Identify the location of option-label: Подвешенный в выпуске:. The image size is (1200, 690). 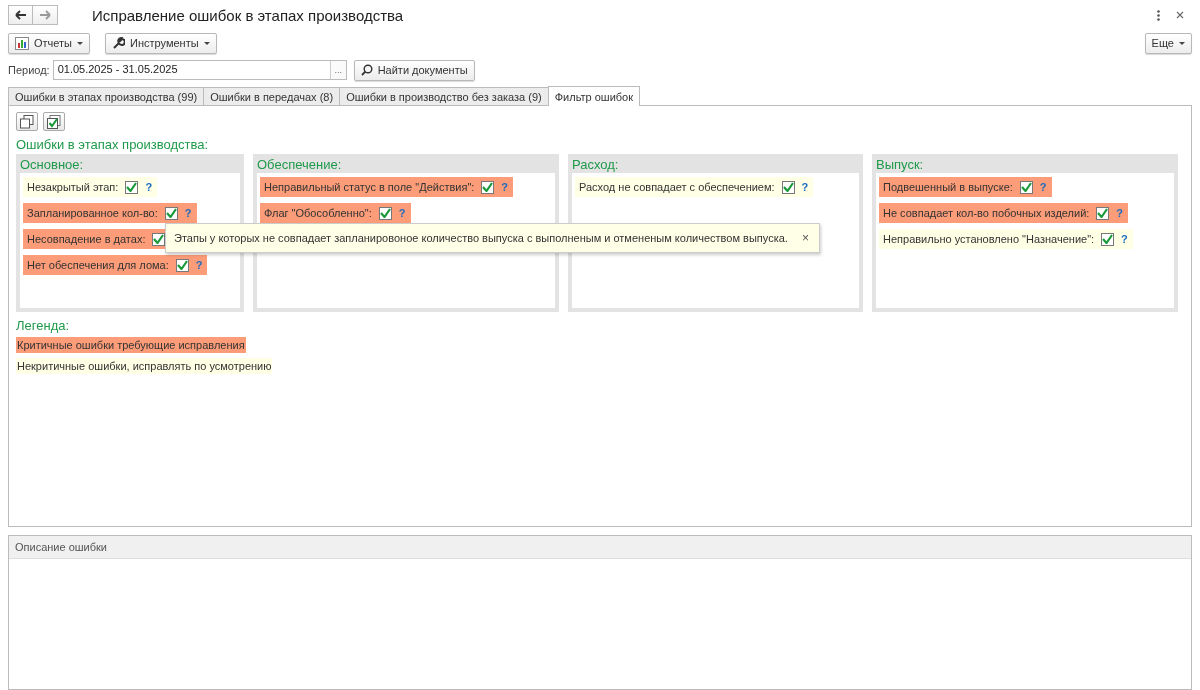
(948, 187).